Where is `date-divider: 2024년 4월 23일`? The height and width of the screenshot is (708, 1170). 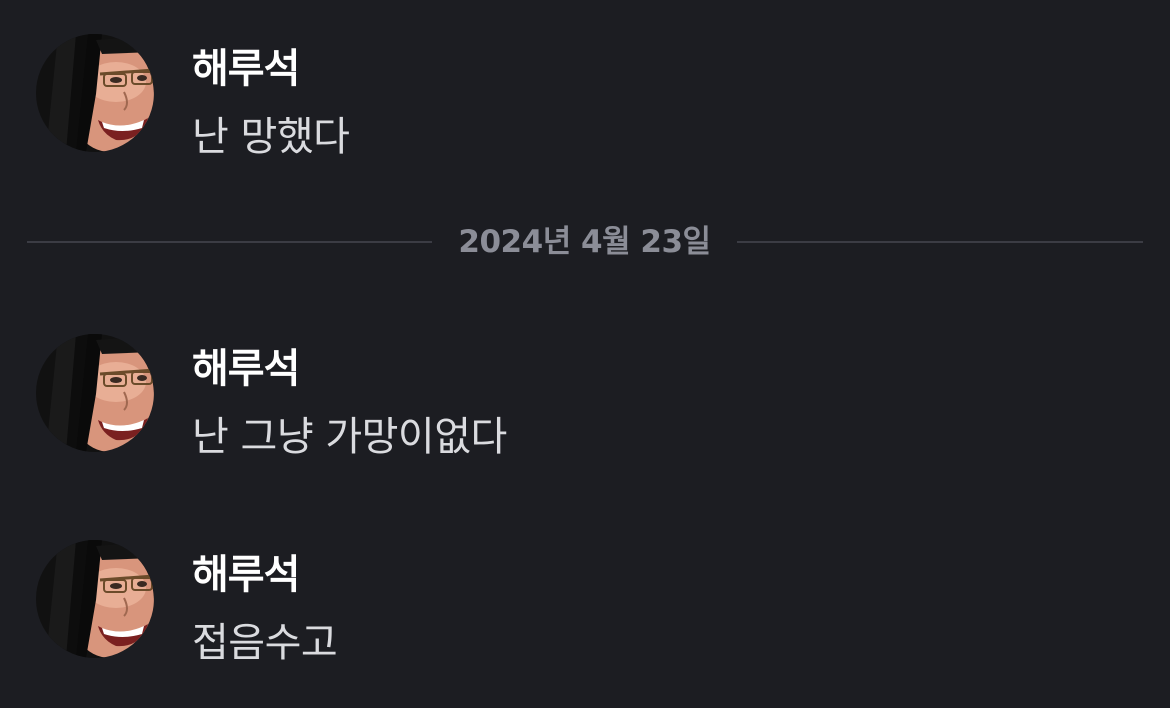 date-divider: 2024년 4월 23일 is located at coordinates (585, 242).